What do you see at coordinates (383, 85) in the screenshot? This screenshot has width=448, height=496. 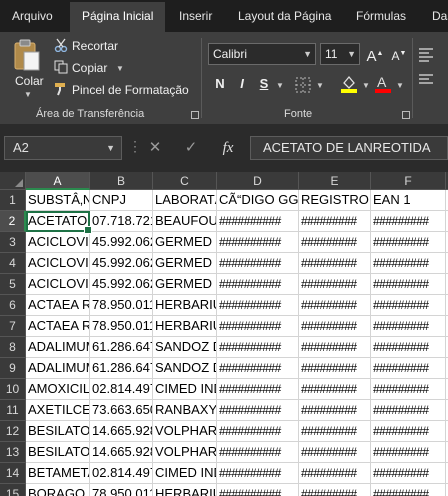 I see `font-color-icon: A` at bounding box center [383, 85].